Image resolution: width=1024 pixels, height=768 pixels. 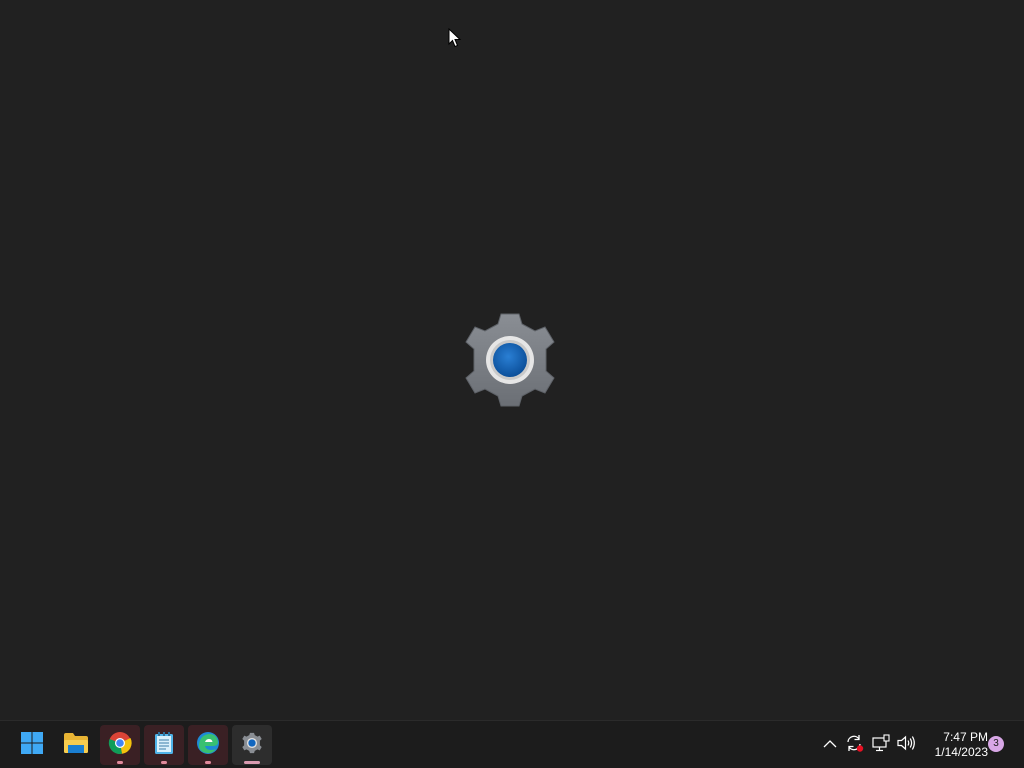 What do you see at coordinates (252, 762) in the screenshot?
I see `active-indicator` at bounding box center [252, 762].